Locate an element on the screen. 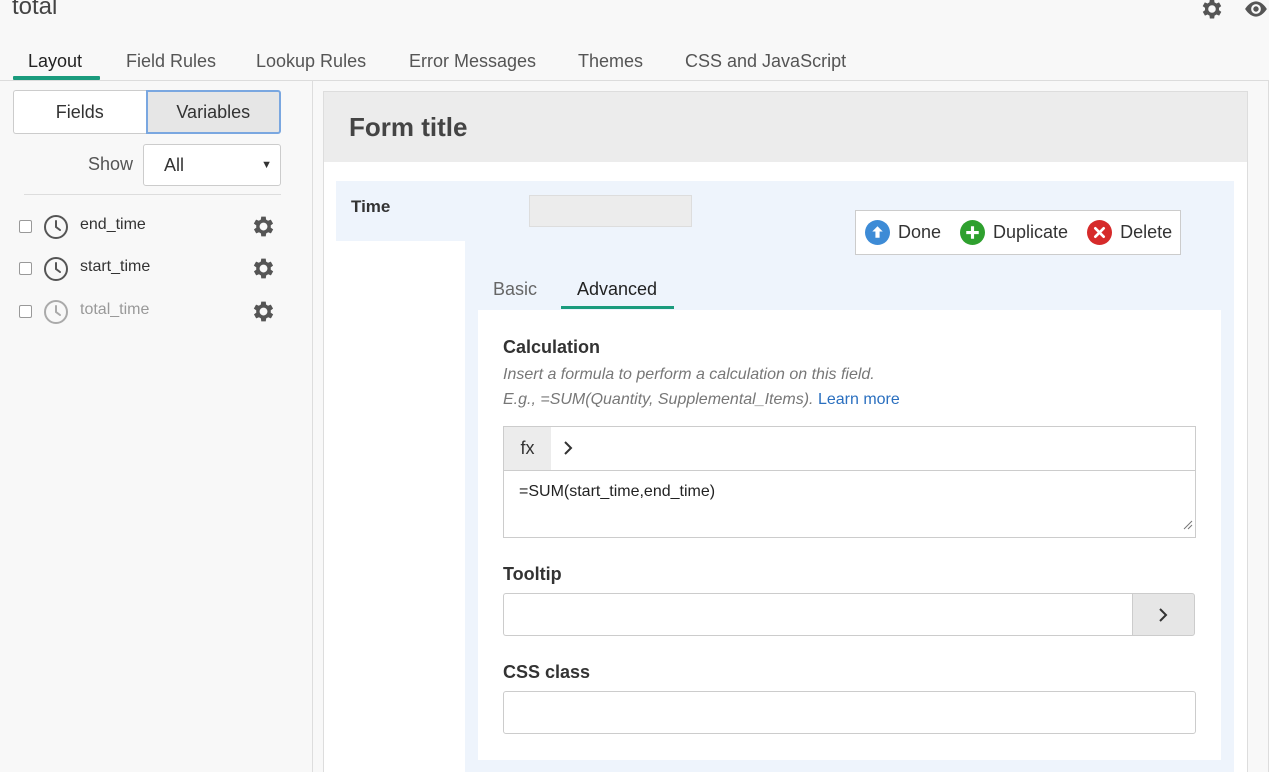  show-filter-value: All is located at coordinates (174, 164).